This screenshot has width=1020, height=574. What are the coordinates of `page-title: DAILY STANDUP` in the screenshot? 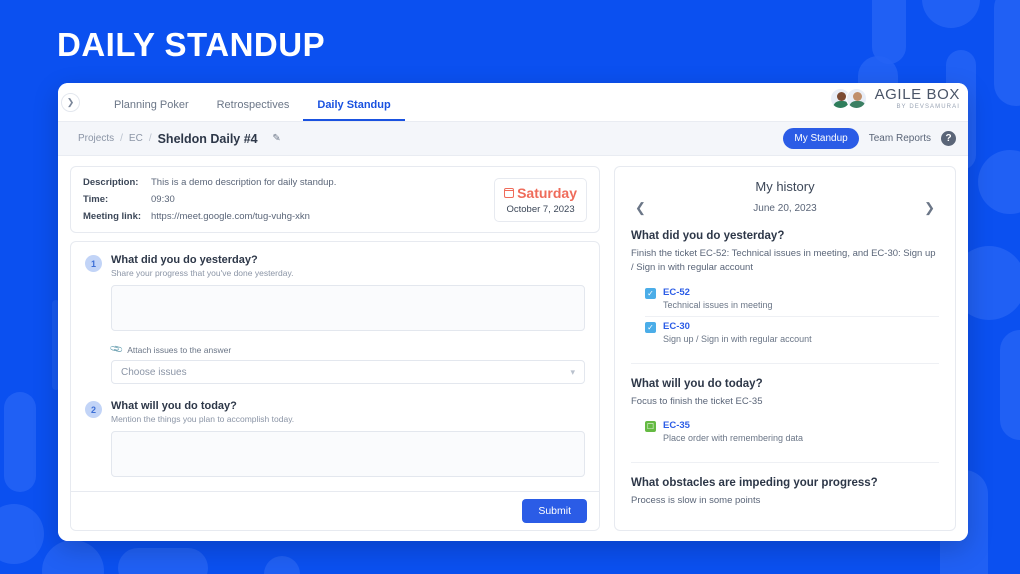 It's located at (191, 44).